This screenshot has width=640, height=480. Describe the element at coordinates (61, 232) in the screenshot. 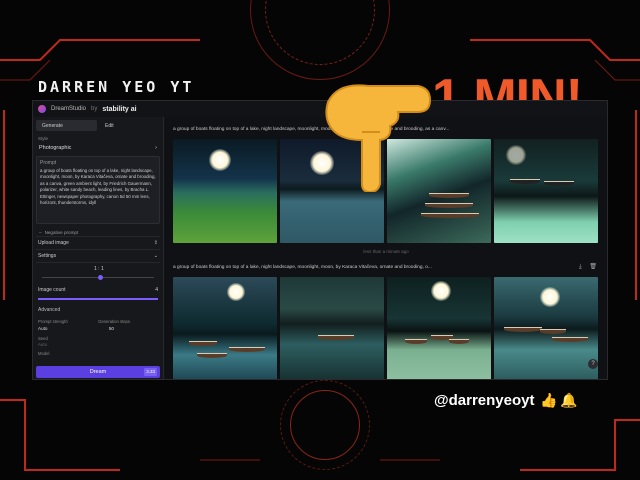

I see `negative-prompt-label: Negative prompt` at that location.